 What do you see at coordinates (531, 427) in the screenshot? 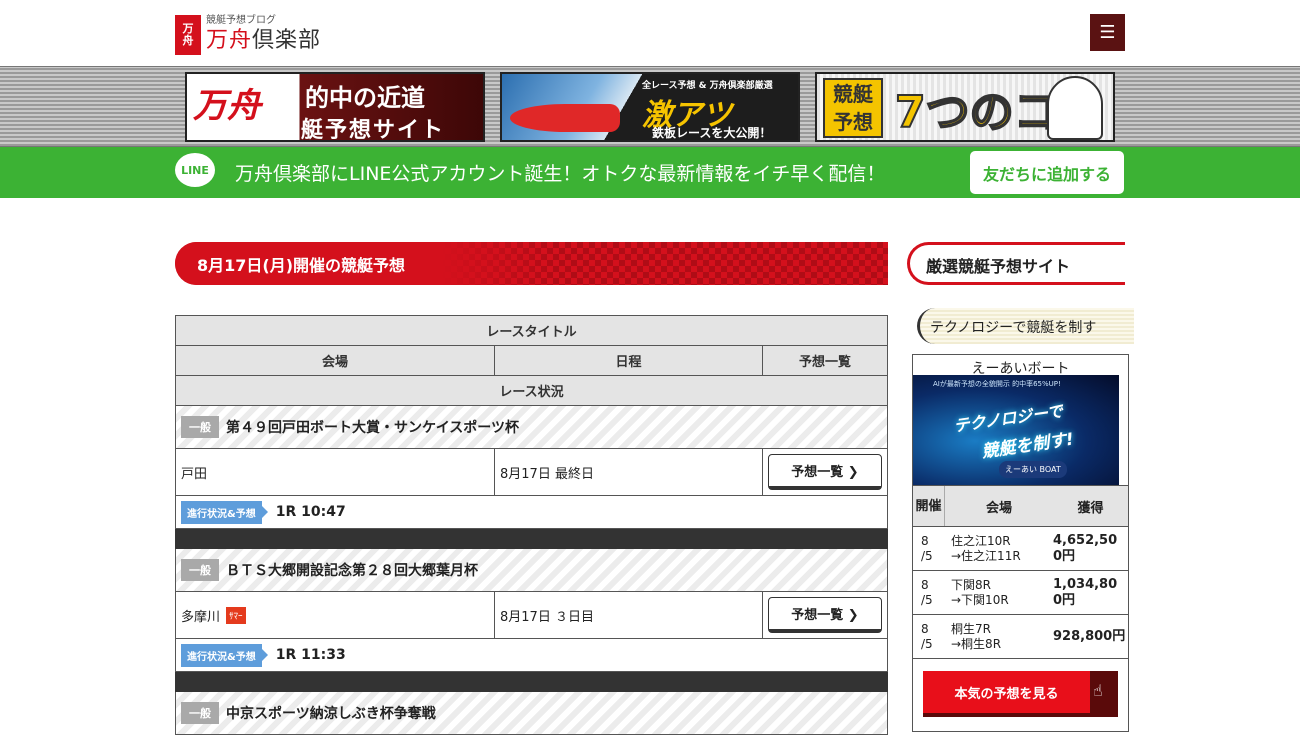
I see `race-title-row: 一般 第４９回戸田ボート大賞・サンケイスポーツ杯` at bounding box center [531, 427].